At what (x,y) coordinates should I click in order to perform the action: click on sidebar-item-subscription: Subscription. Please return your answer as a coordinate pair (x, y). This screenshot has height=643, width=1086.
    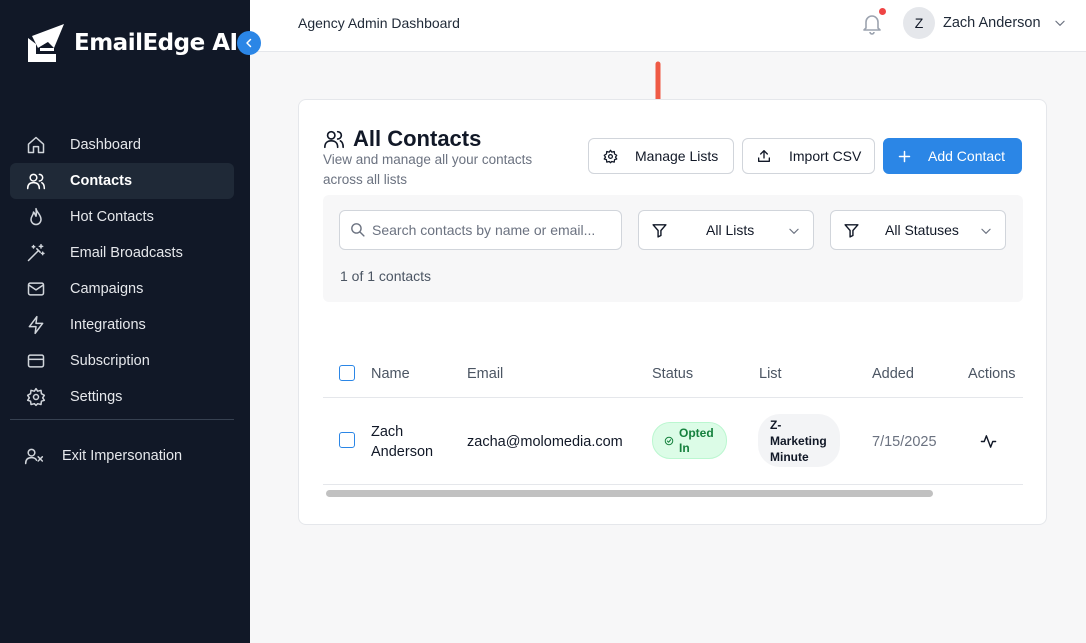
    Looking at the image, I should click on (122, 361).